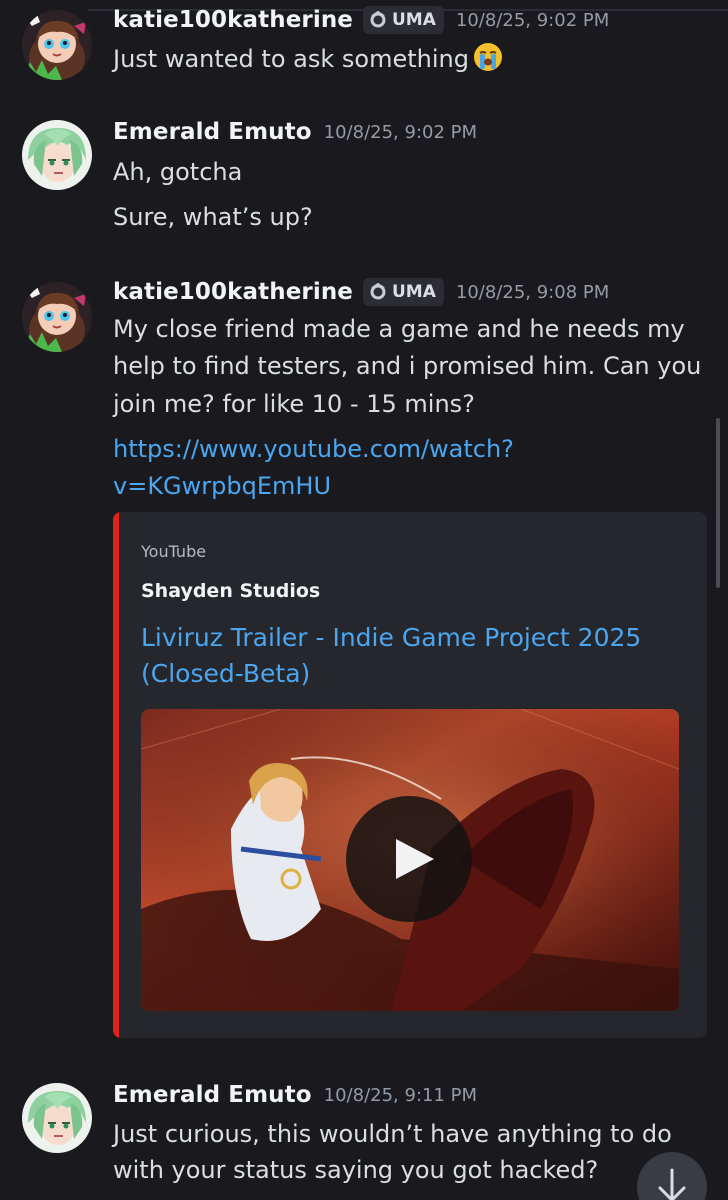 The width and height of the screenshot is (728, 1200). What do you see at coordinates (361, 292) in the screenshot?
I see `message-header: katie100katherine UMA 10/8/25, 9:08 PM` at bounding box center [361, 292].